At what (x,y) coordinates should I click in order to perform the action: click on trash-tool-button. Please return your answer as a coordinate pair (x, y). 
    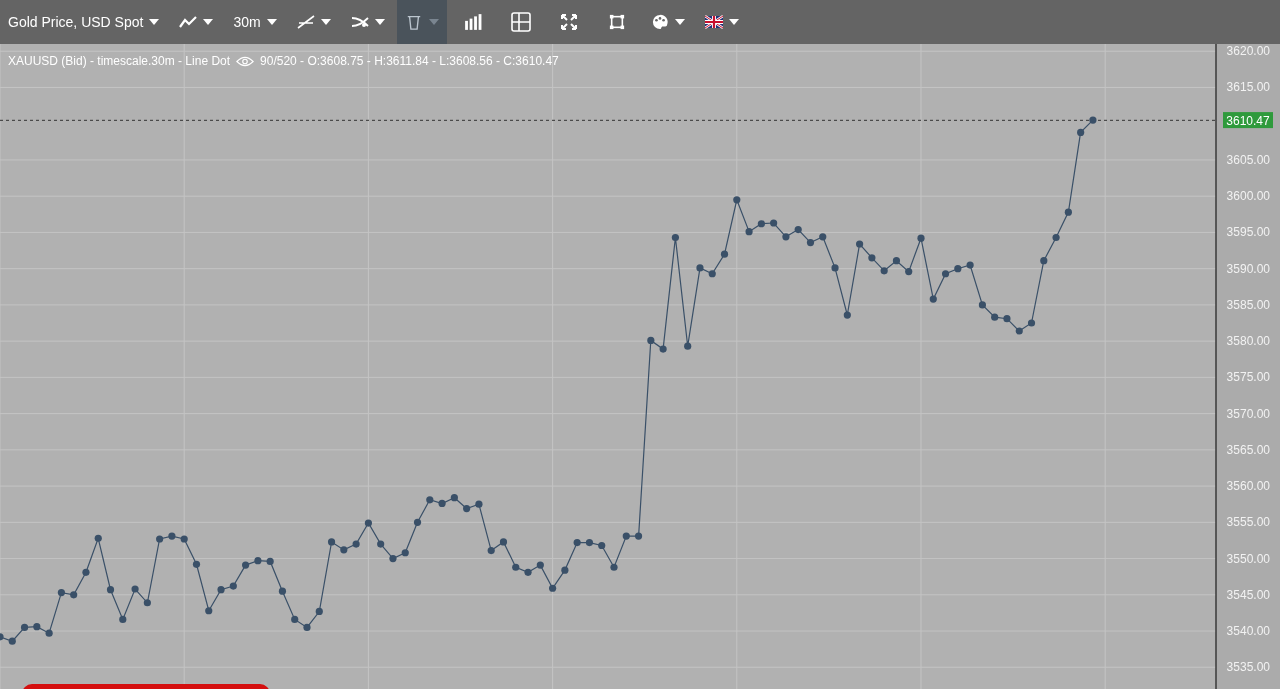
    Looking at the image, I should click on (421, 22).